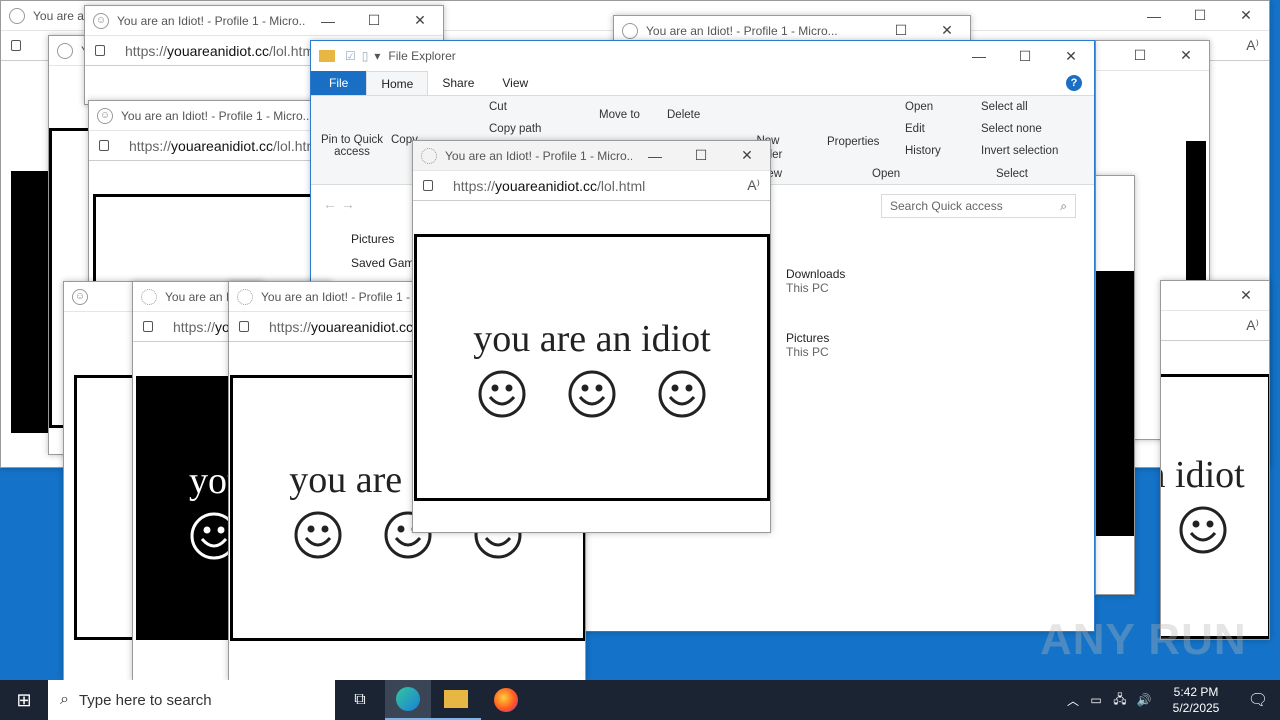  Describe the element at coordinates (498, 107) in the screenshot. I see `cut-button: Cut` at that location.